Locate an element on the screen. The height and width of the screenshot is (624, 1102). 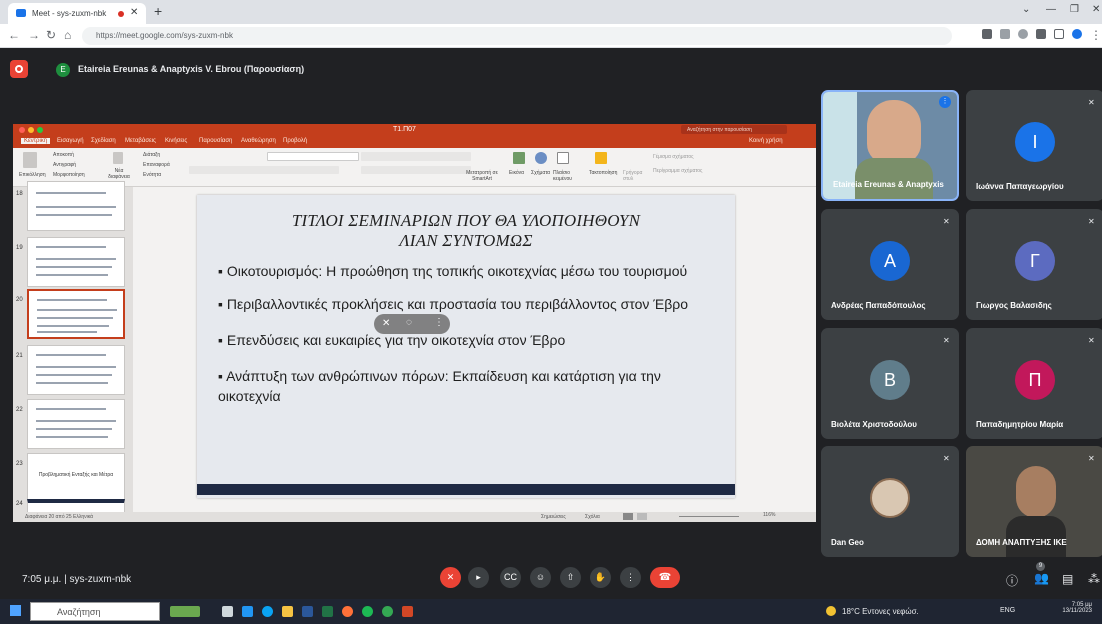
alignment-buttons is located at coordinates (416, 170).